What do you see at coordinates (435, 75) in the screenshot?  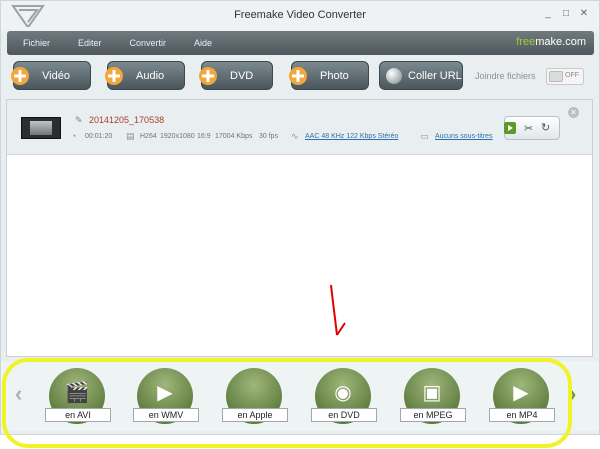 I see `paste-url-label: Coller URL` at bounding box center [435, 75].